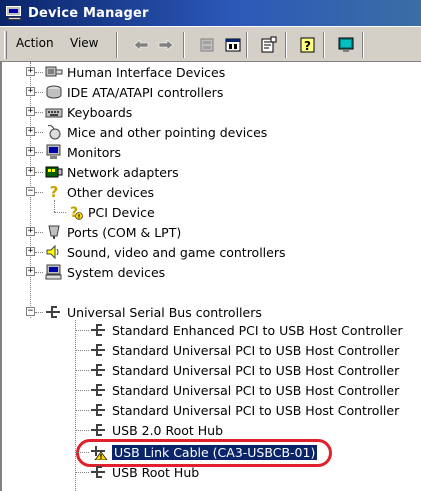 The height and width of the screenshot is (491, 421). What do you see at coordinates (346, 45) in the screenshot?
I see `scan-hardware-icon` at bounding box center [346, 45].